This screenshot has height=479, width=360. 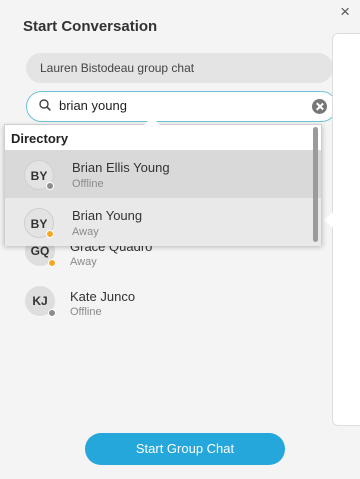 I want to click on avatar-initials: GQ, so click(x=40, y=251).